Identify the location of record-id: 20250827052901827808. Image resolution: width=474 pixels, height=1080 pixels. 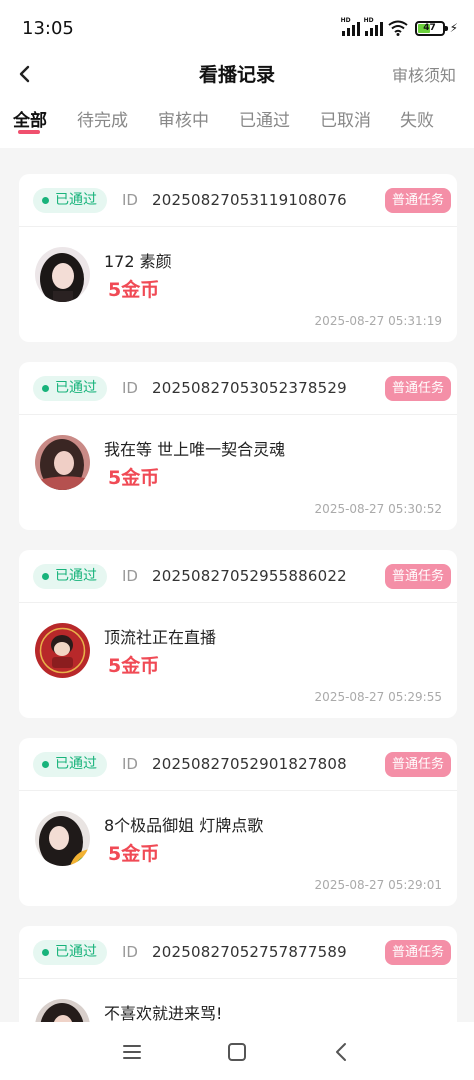
(249, 764).